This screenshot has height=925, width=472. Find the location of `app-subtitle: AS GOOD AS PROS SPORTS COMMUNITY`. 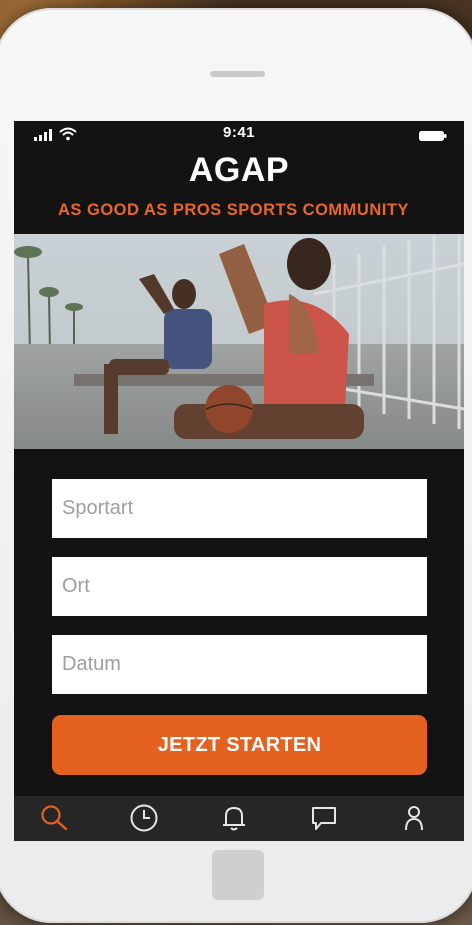

app-subtitle: AS GOOD AS PROS SPORTS COMMUNITY is located at coordinates (233, 210).